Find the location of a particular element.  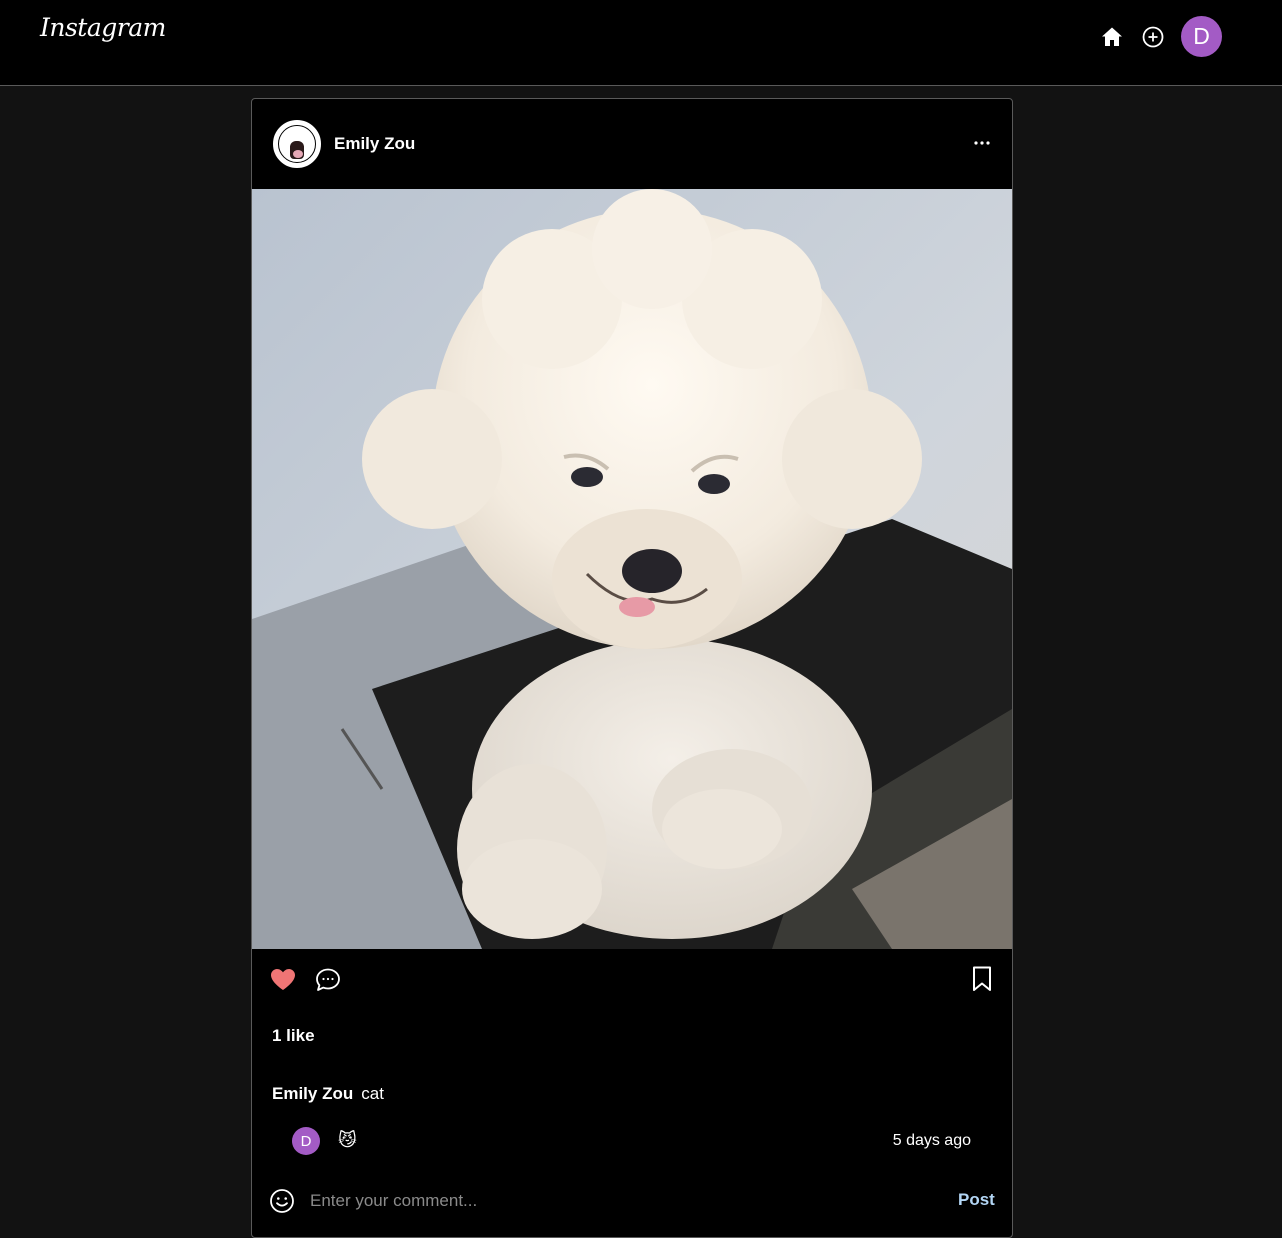

add-comment-form: Post is located at coordinates (632, 1201).